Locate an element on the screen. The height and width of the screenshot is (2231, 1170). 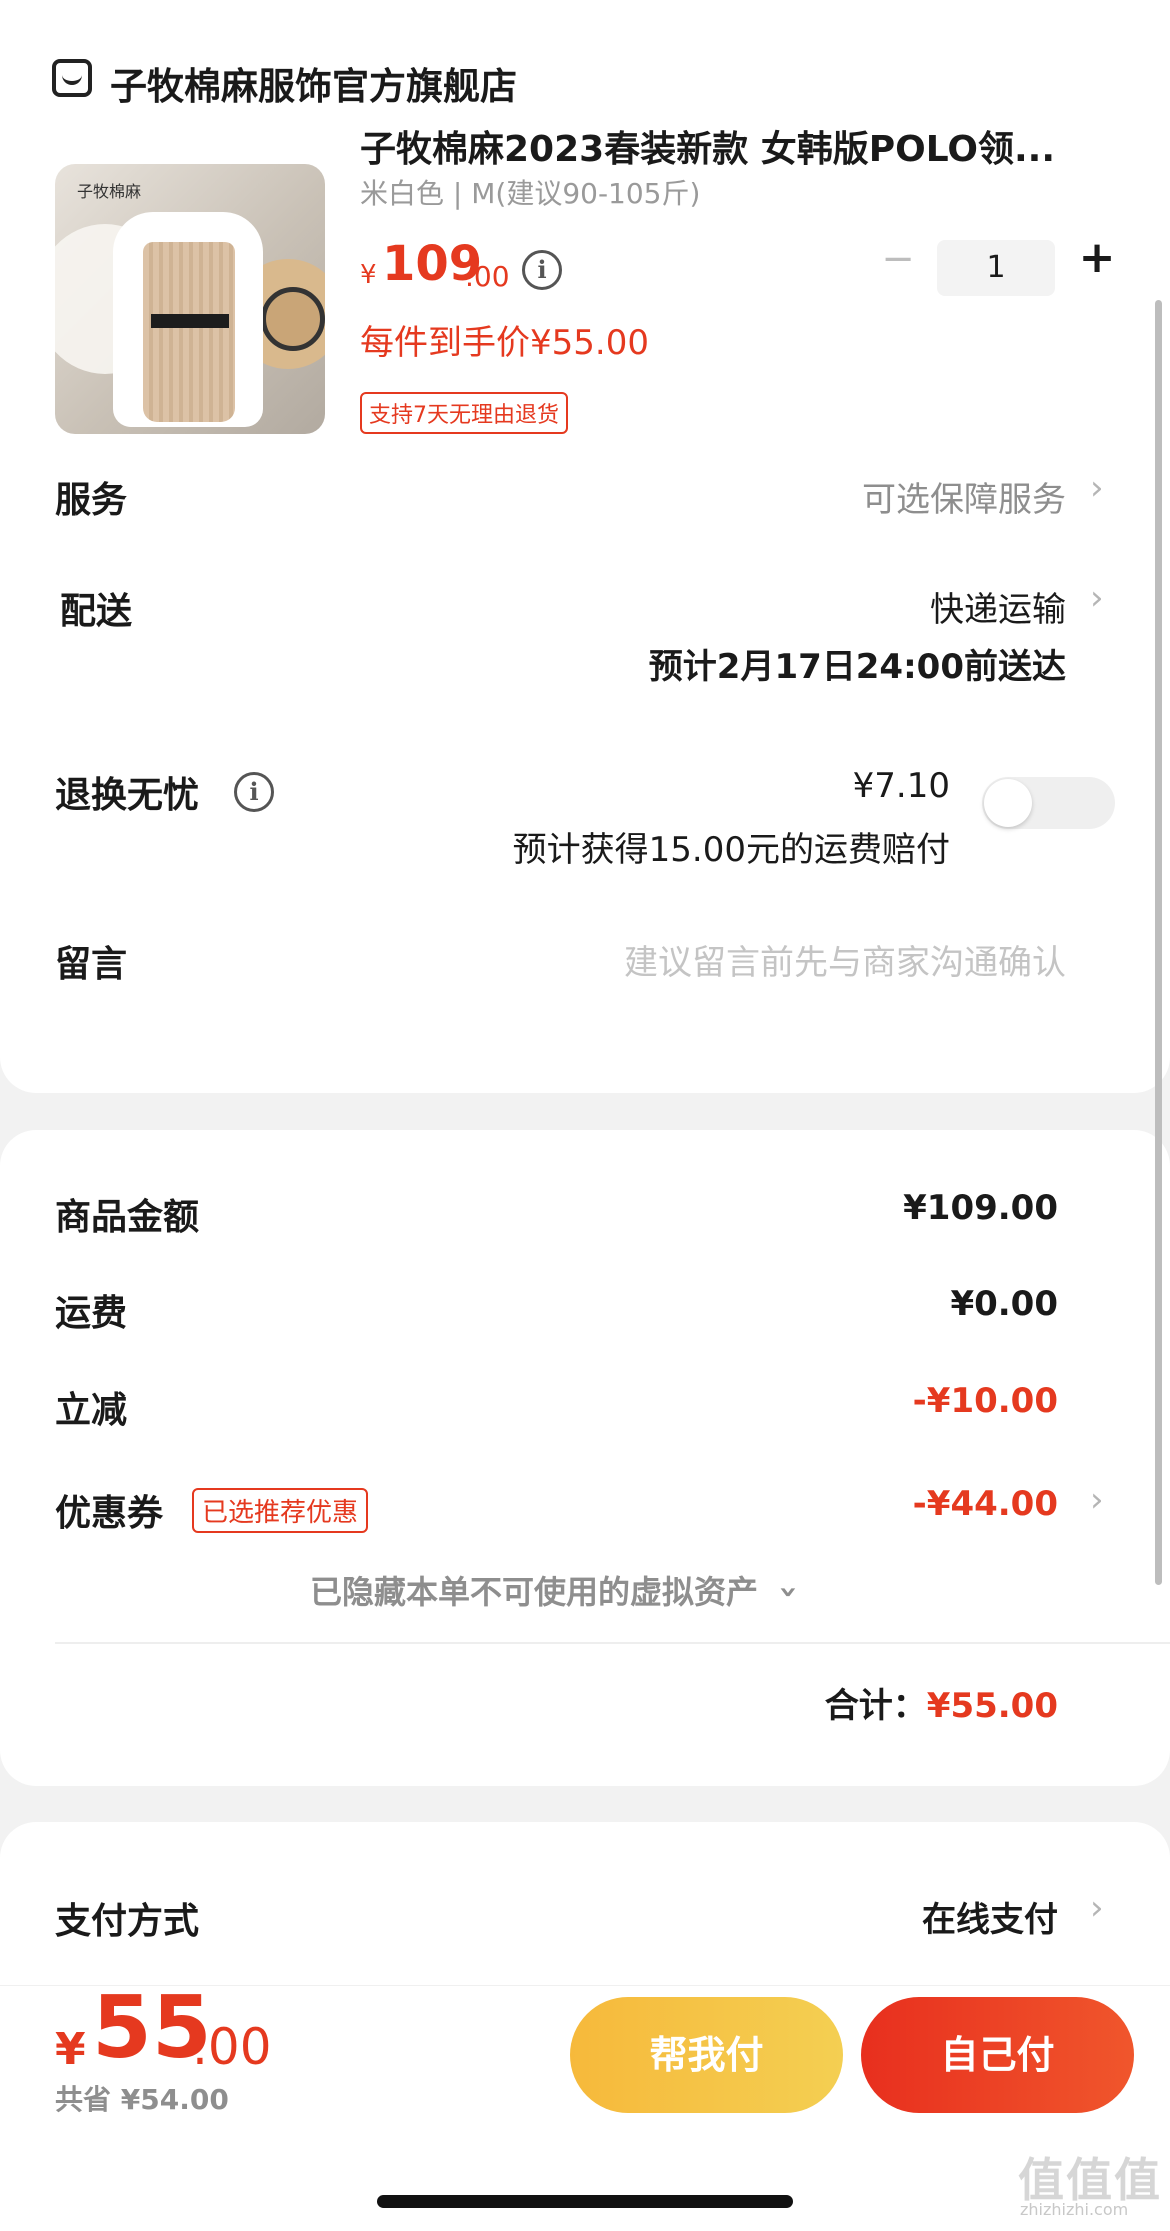
price-decimal: .00 is located at coordinates (487, 276).